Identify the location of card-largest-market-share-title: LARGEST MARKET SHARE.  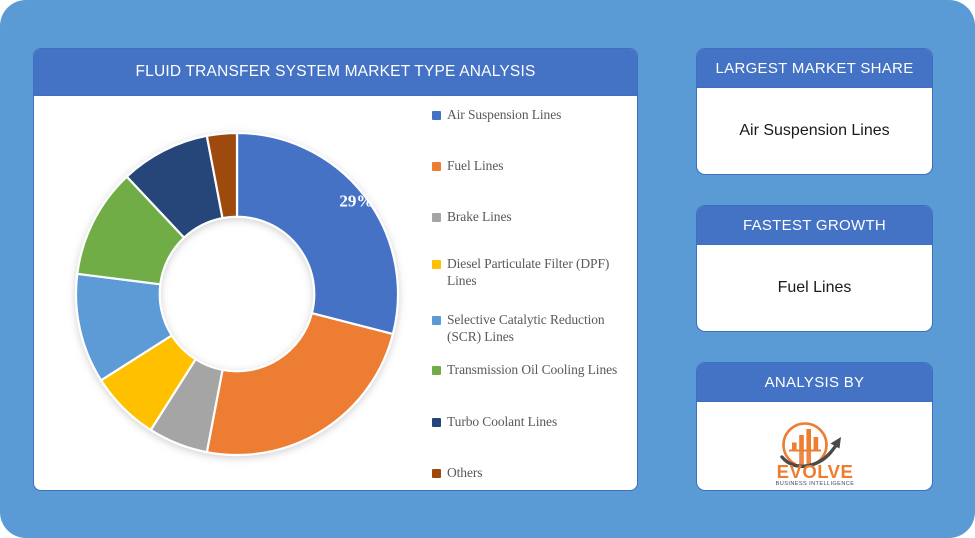
(814, 68).